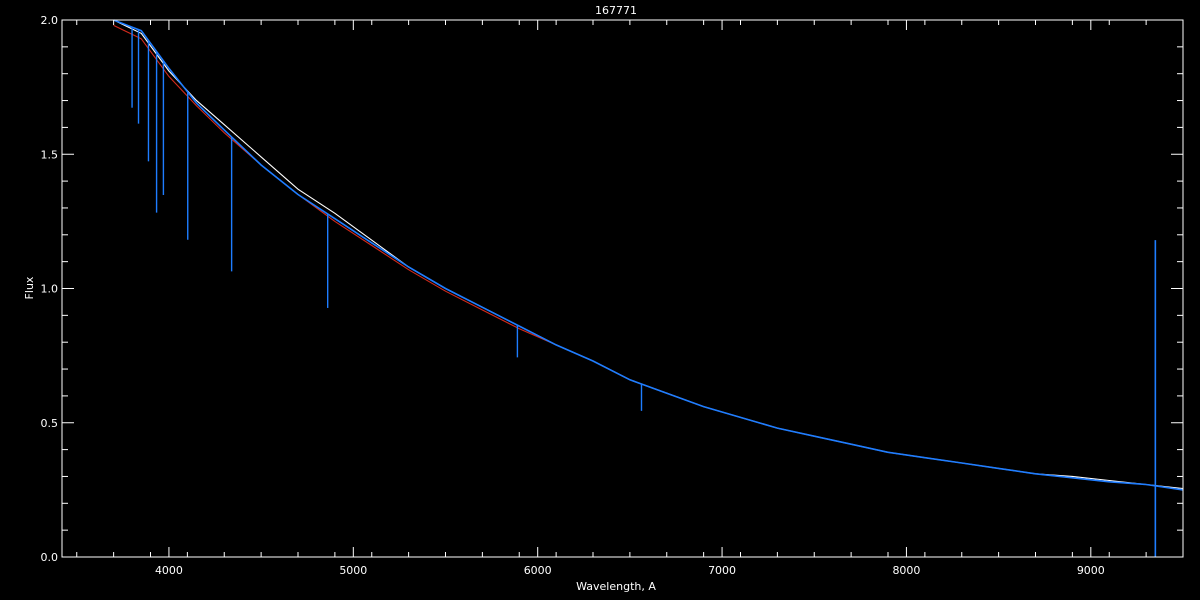  I want to click on y-tick-label-1: 0.5, so click(50, 423).